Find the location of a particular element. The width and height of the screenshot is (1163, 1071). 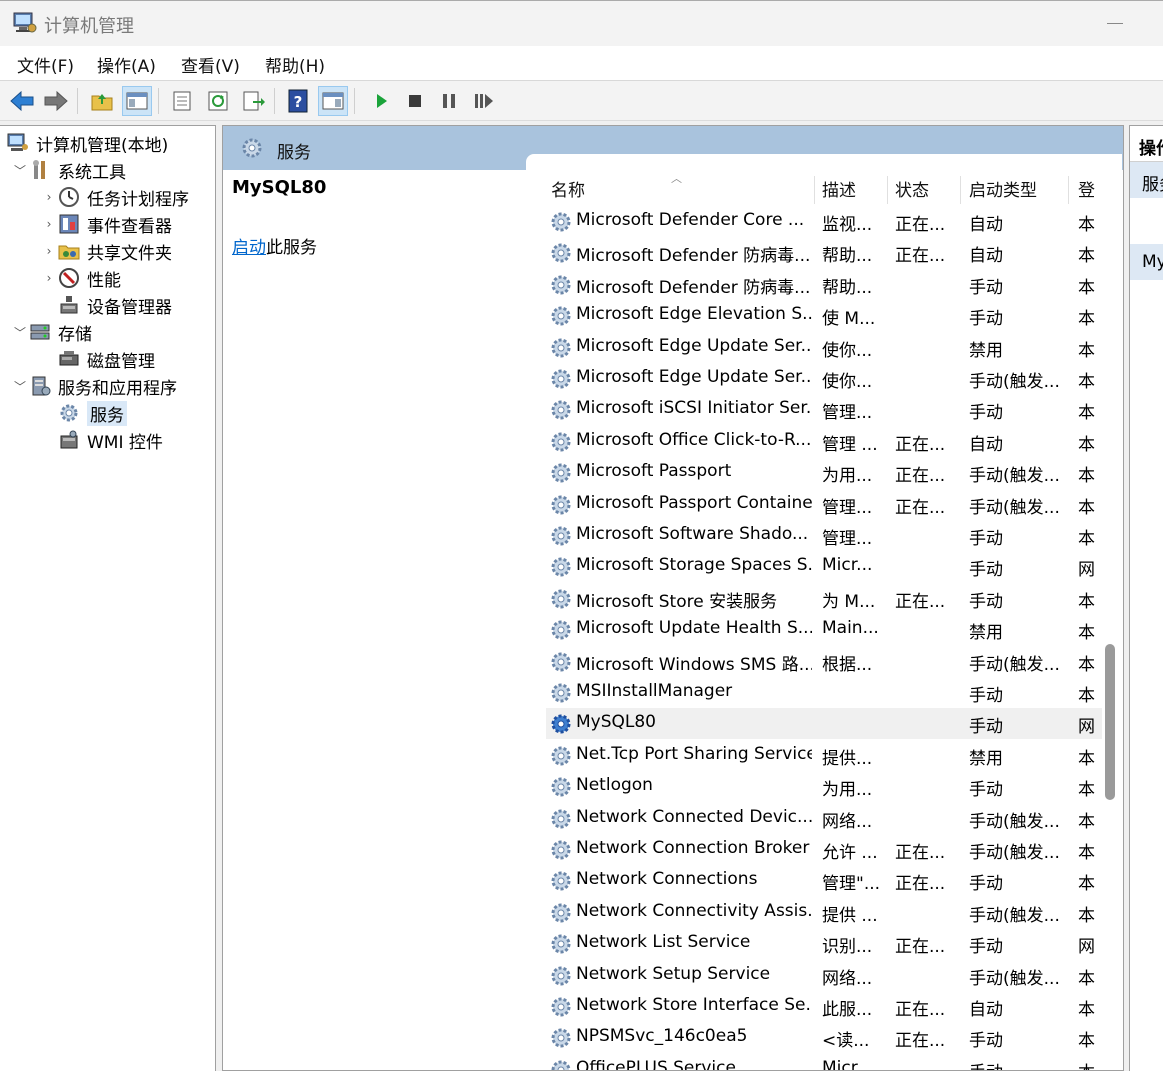

service-row: Microsoft Defender 防病毒... 帮助... 手动 本 is located at coordinates (824, 284).